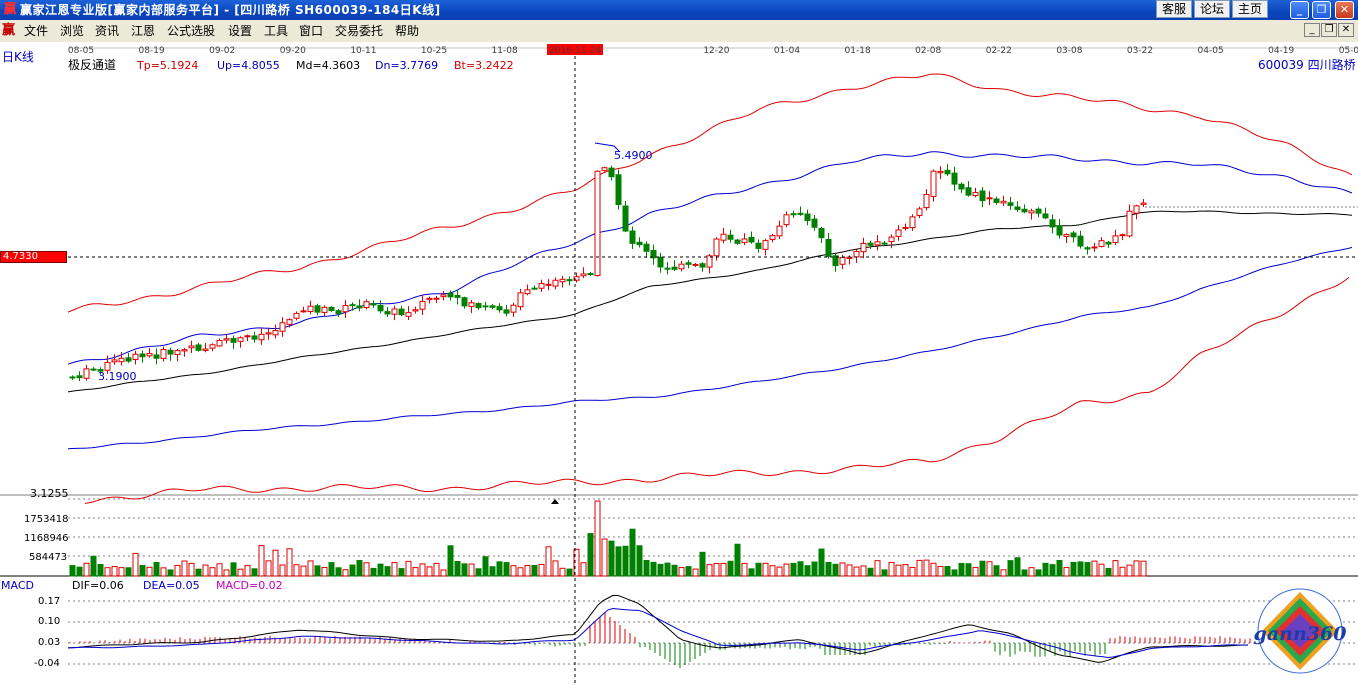 The width and height of the screenshot is (1358, 686). Describe the element at coordinates (81, 51) in the screenshot. I see `date-tick-label: 08-05` at that location.